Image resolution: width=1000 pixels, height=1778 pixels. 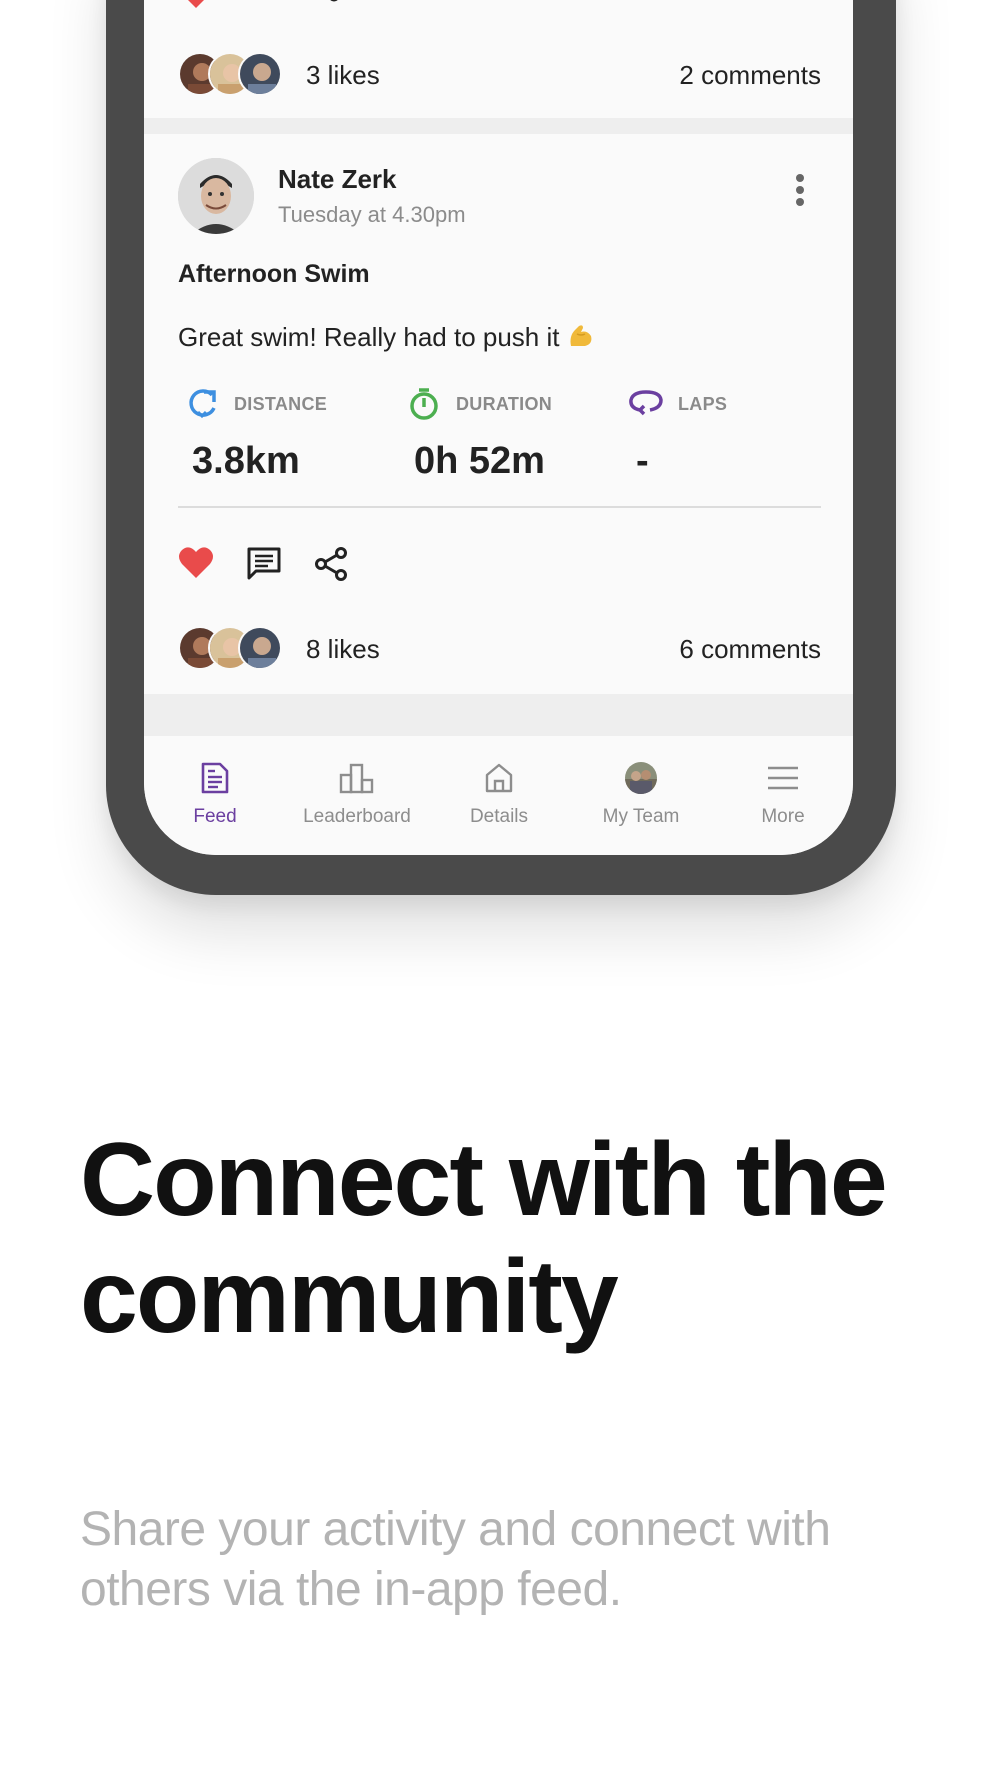 I want to click on previous-post-likes-row: 3 likes 2 comments, so click(x=499, y=74).